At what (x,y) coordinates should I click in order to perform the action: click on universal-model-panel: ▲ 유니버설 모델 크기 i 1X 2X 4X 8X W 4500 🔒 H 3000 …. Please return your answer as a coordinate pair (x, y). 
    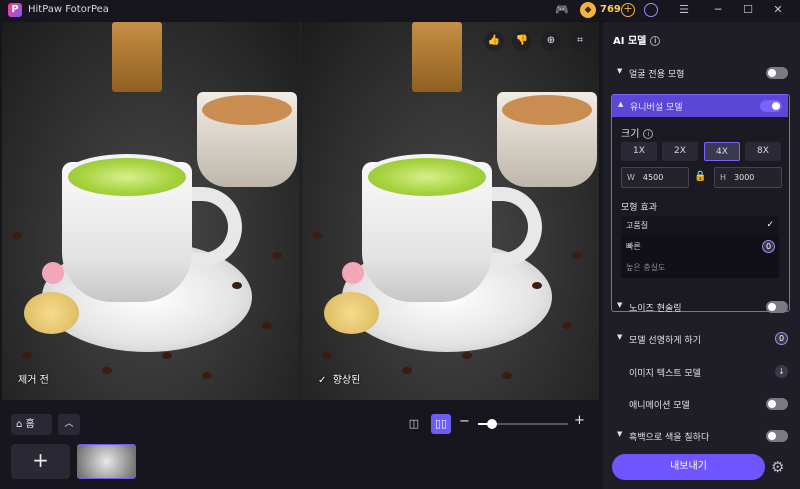
    Looking at the image, I should click on (700, 203).